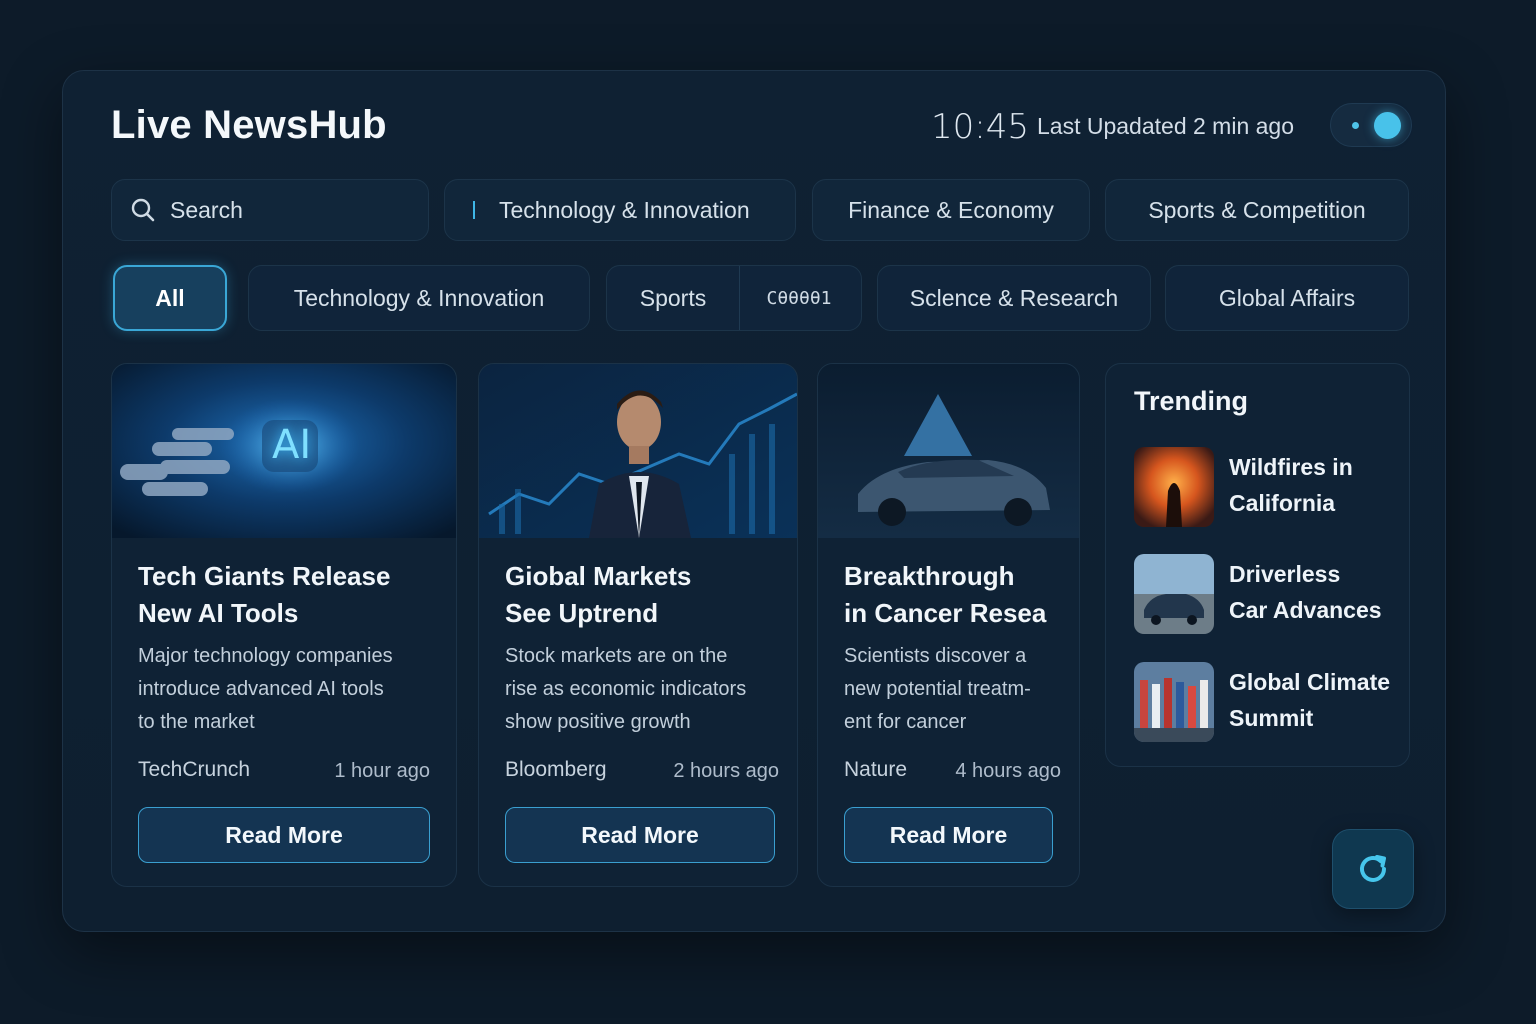  I want to click on trending-label: Driverless Car Advances, so click(1305, 592).